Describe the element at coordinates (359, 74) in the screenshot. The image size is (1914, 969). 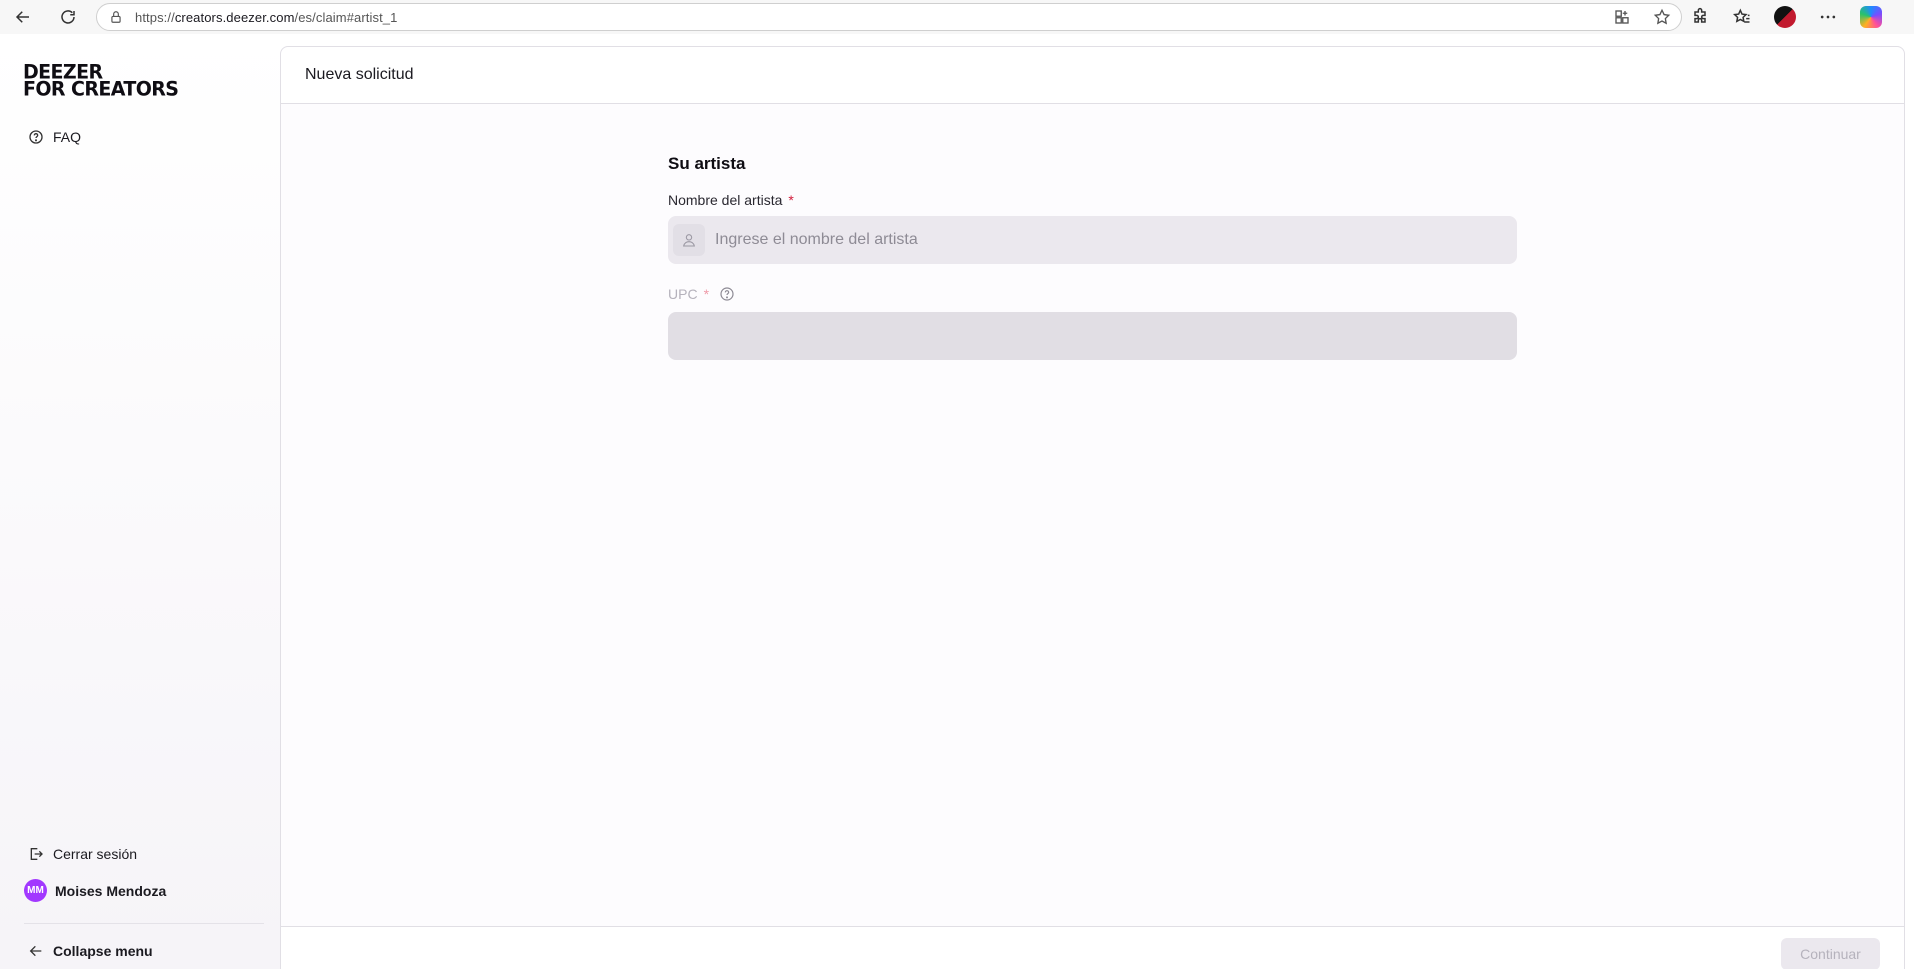
I see `page-title: Nueva solicitud` at that location.